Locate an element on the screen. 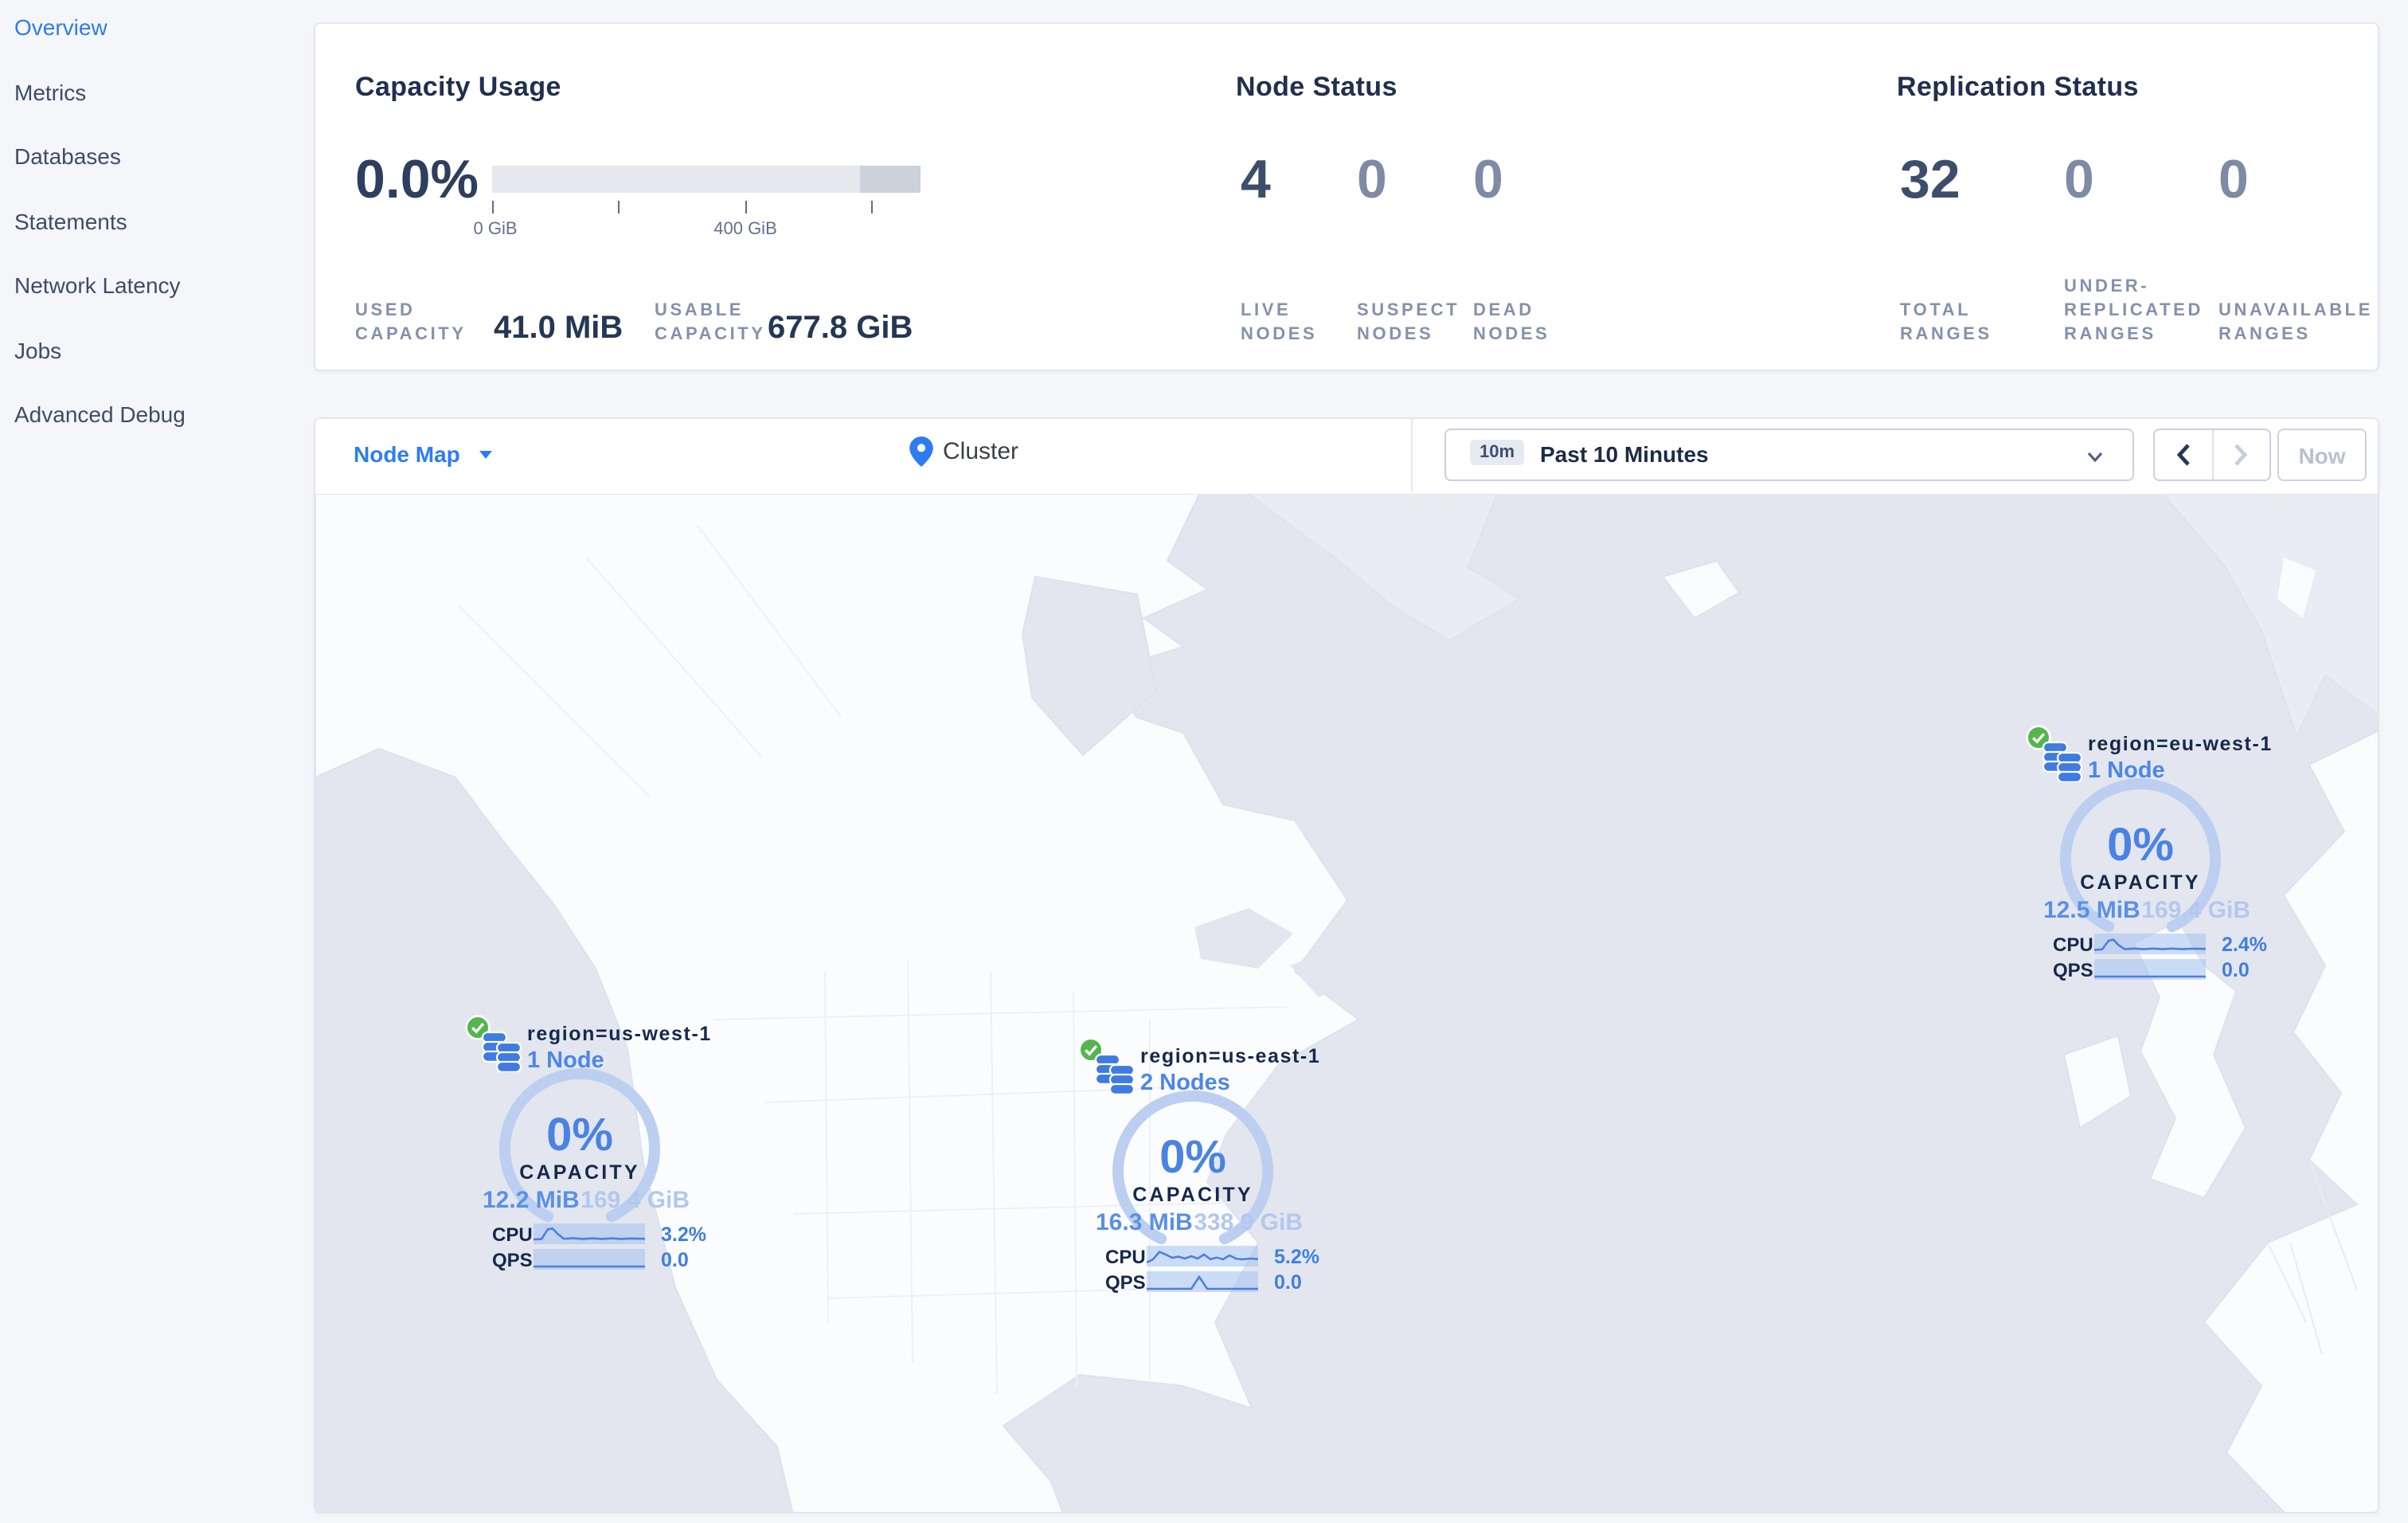 The image size is (2408, 1523). capacity-axis-label-zero: 0 GiB is located at coordinates (496, 229).